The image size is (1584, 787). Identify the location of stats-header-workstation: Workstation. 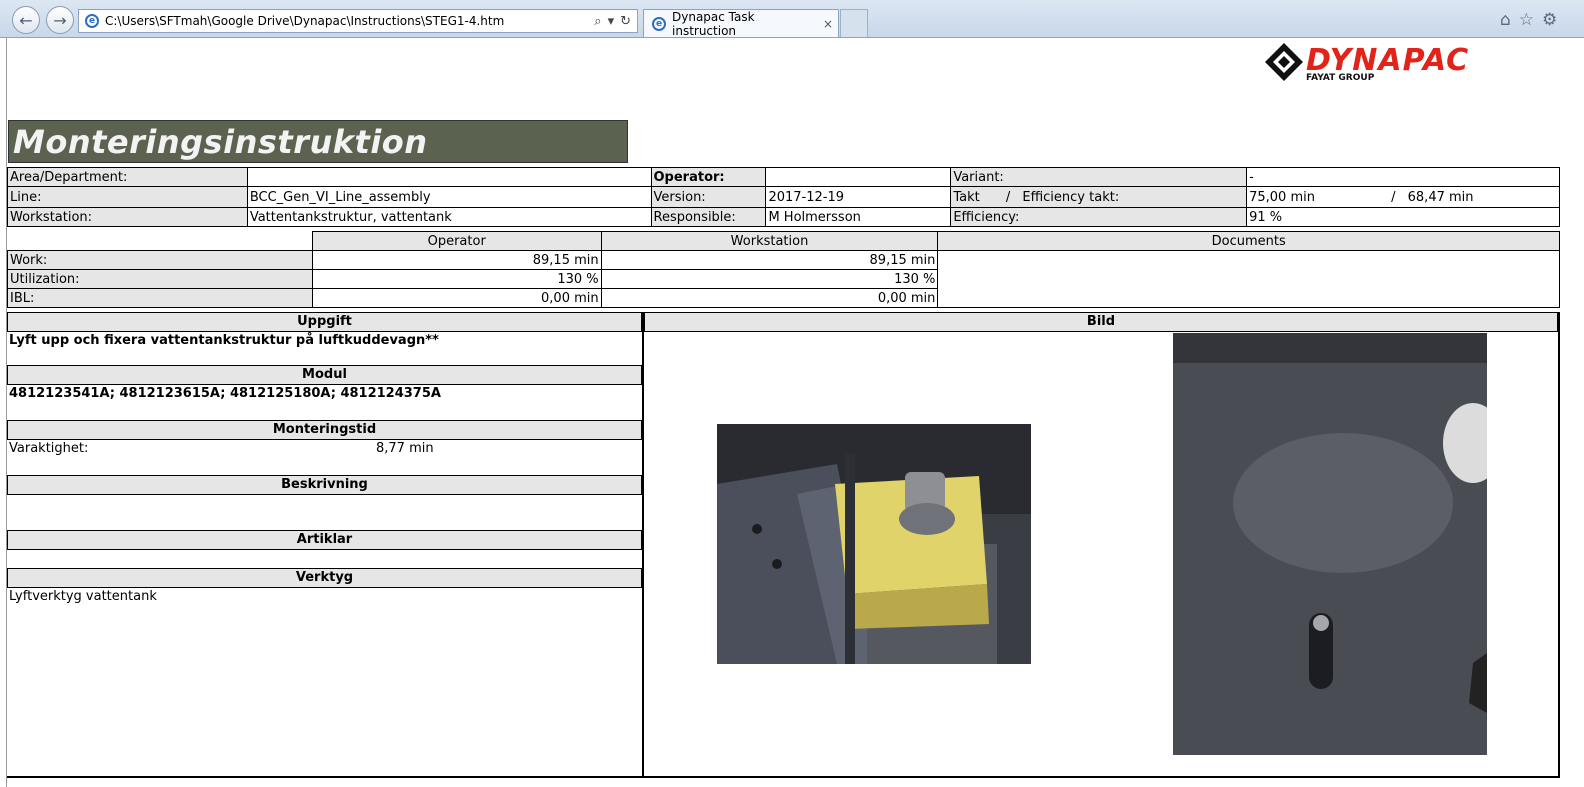
(769, 241).